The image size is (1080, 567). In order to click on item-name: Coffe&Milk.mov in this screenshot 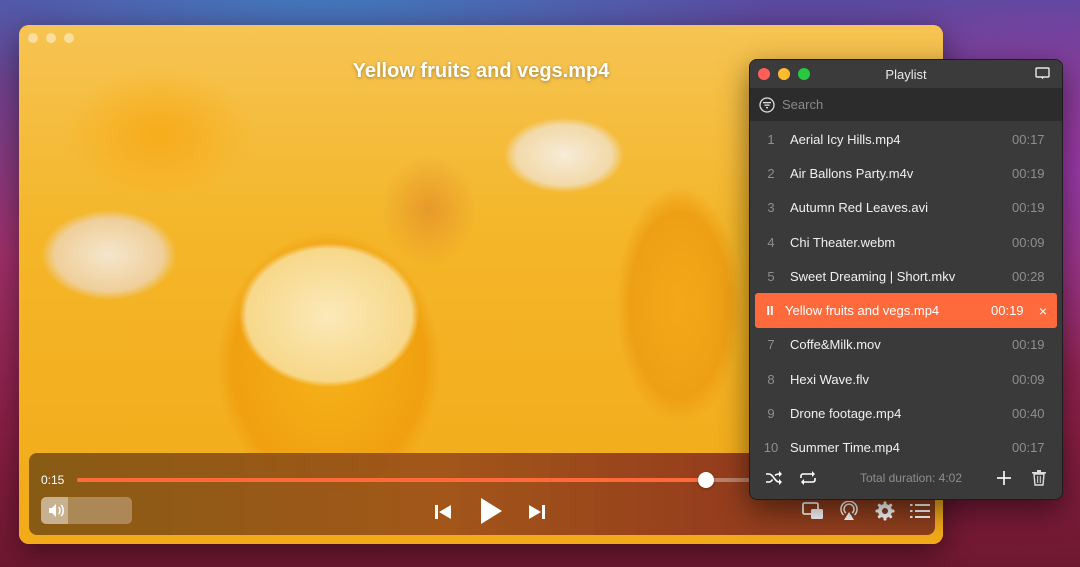, I will do `click(835, 345)`.